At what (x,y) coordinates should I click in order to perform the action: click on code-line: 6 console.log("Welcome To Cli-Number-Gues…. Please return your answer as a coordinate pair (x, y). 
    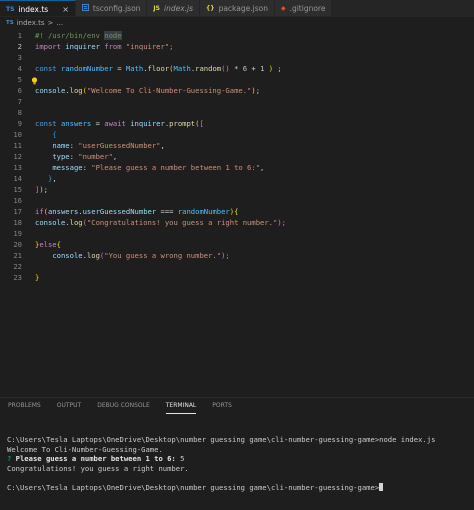
    Looking at the image, I should click on (237, 90).